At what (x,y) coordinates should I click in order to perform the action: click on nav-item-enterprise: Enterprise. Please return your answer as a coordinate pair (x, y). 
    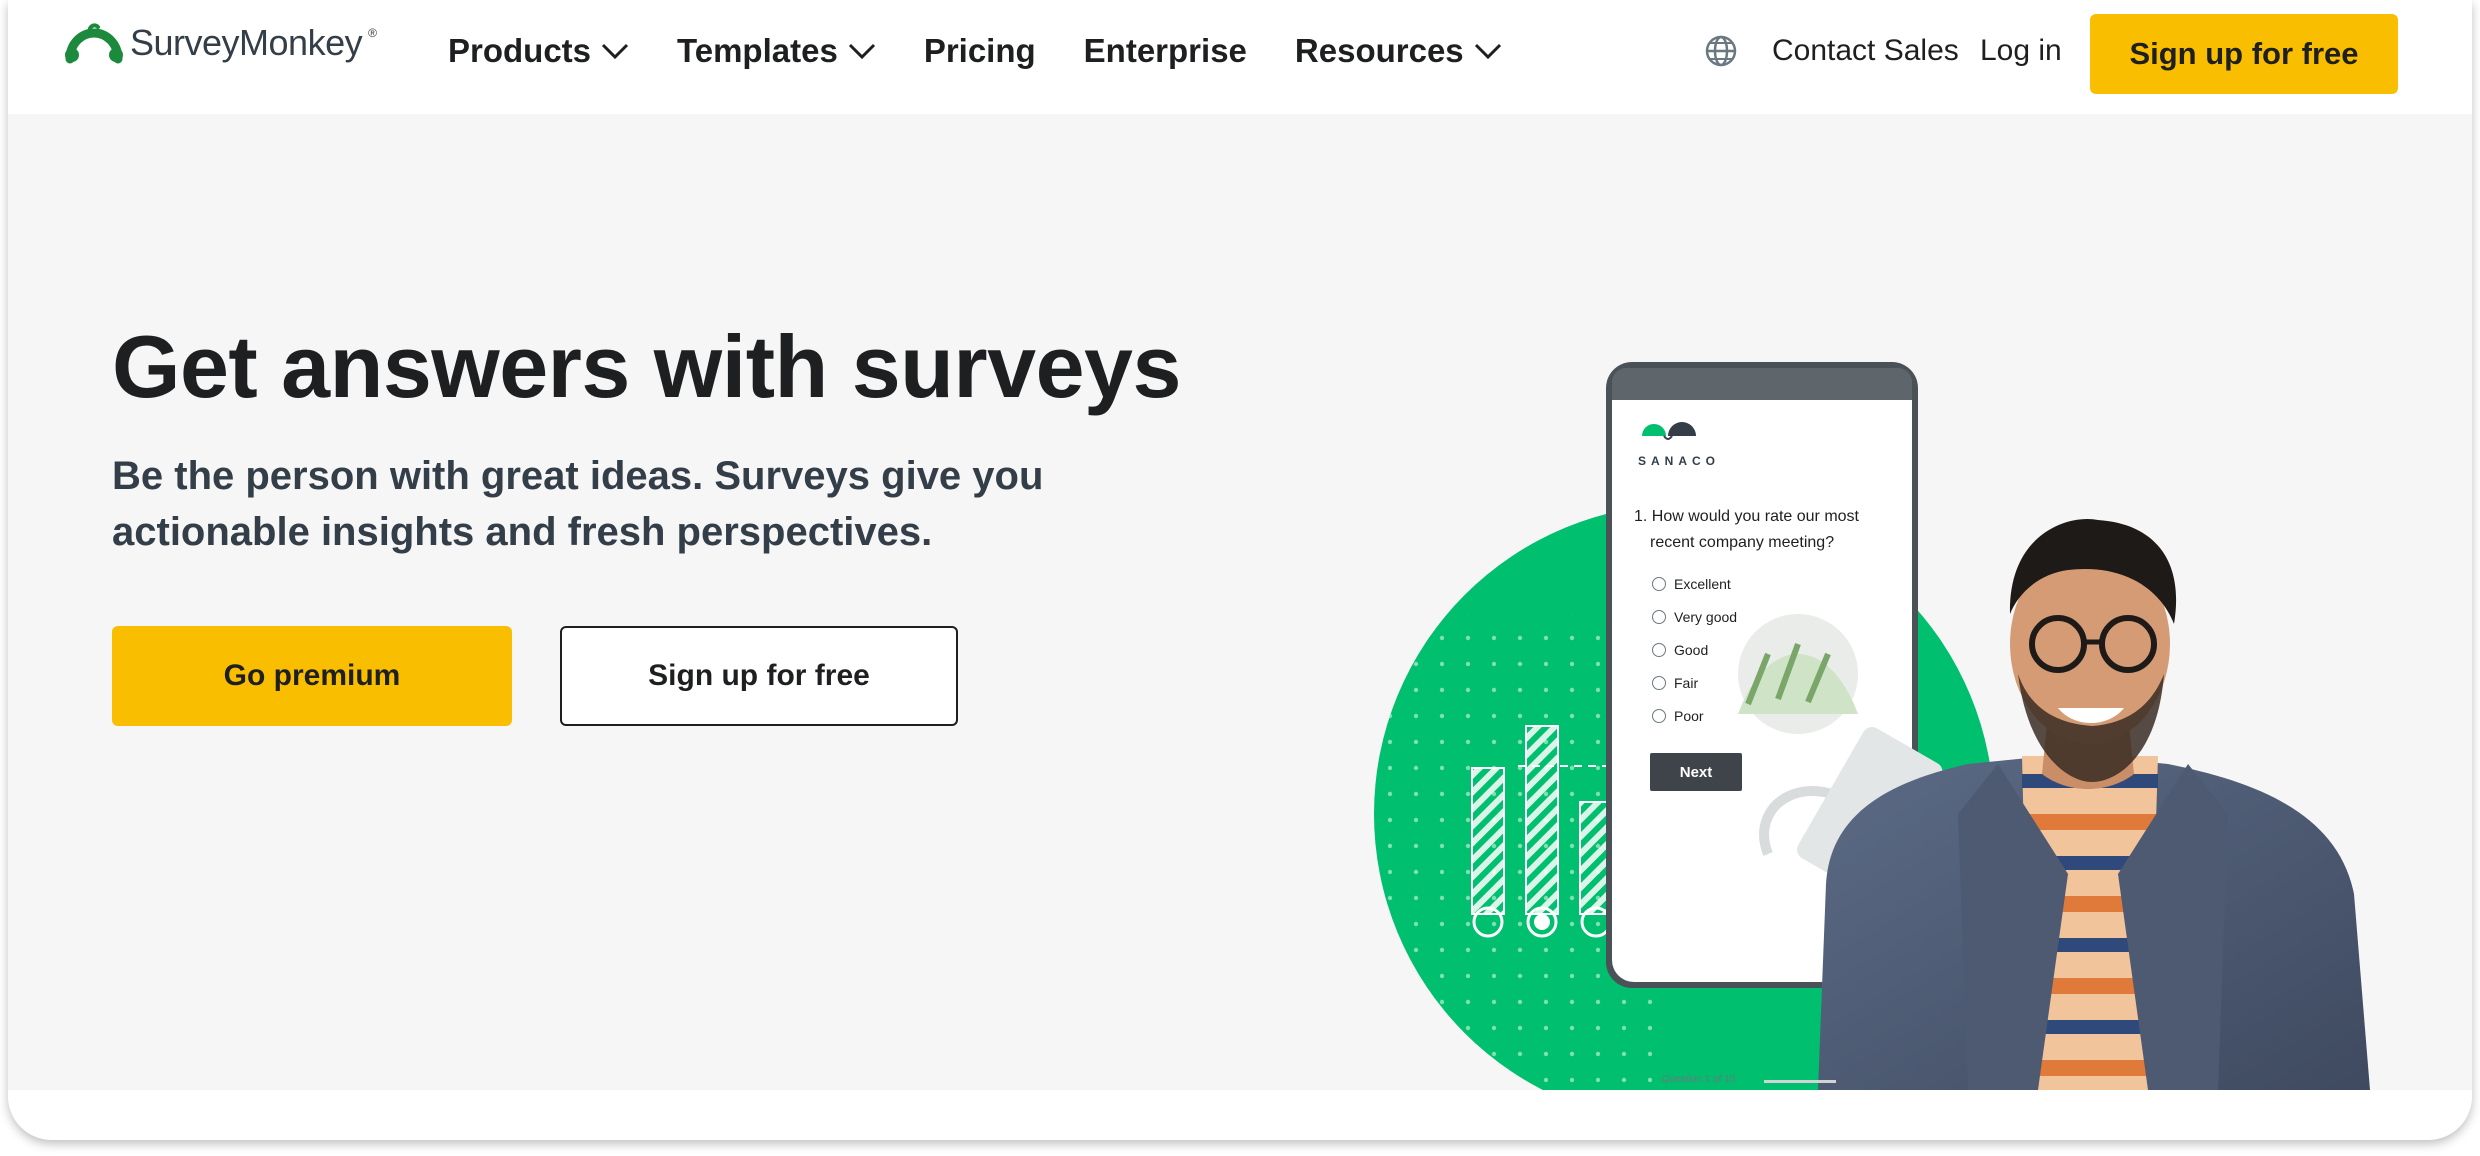
    Looking at the image, I should click on (1165, 51).